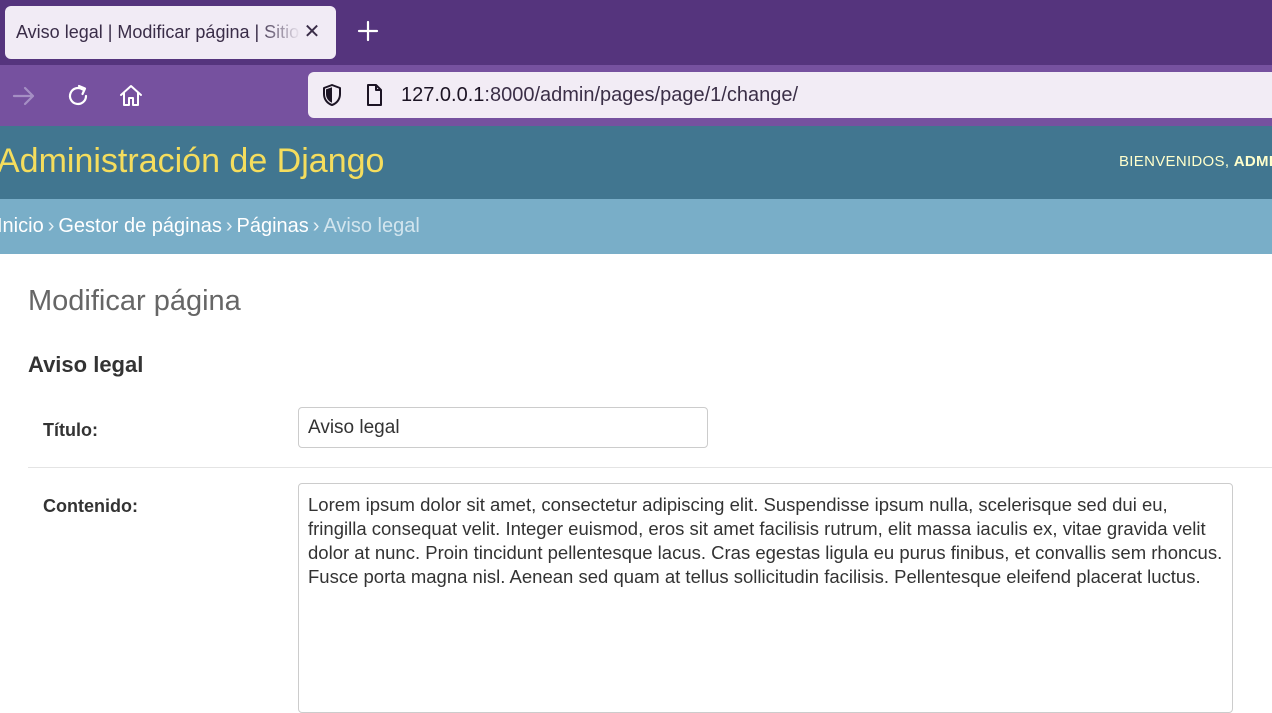 This screenshot has width=1272, height=713. Describe the element at coordinates (650, 467) in the screenshot. I see `row-divider` at that location.